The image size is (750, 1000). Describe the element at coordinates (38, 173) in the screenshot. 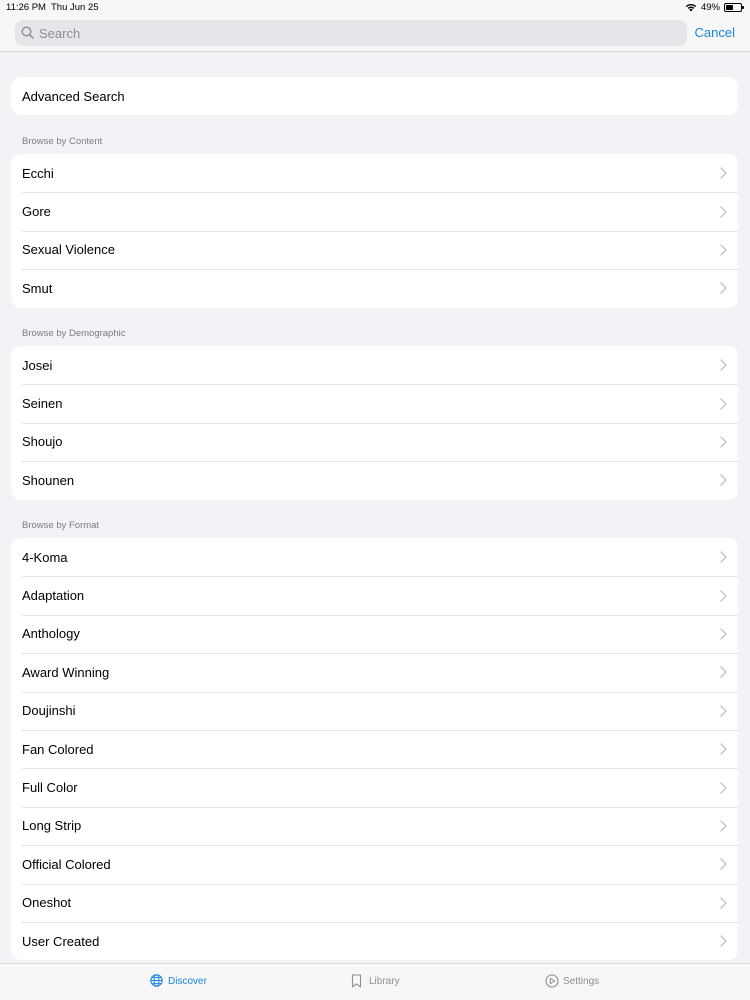

I see `list-item-label: Ecchi` at that location.